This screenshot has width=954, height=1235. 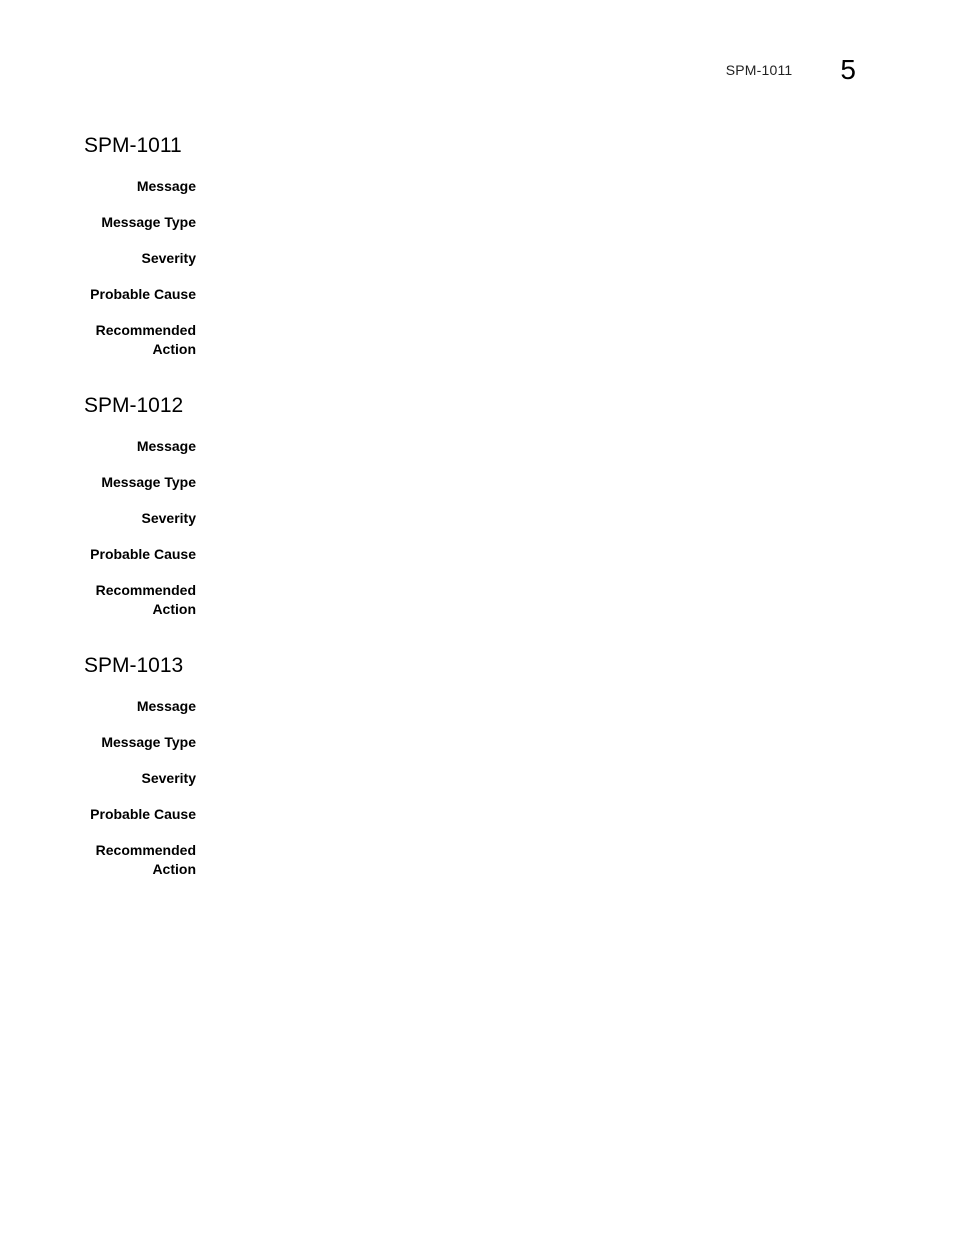 What do you see at coordinates (134, 405) in the screenshot?
I see `section-title: SPM-1012` at bounding box center [134, 405].